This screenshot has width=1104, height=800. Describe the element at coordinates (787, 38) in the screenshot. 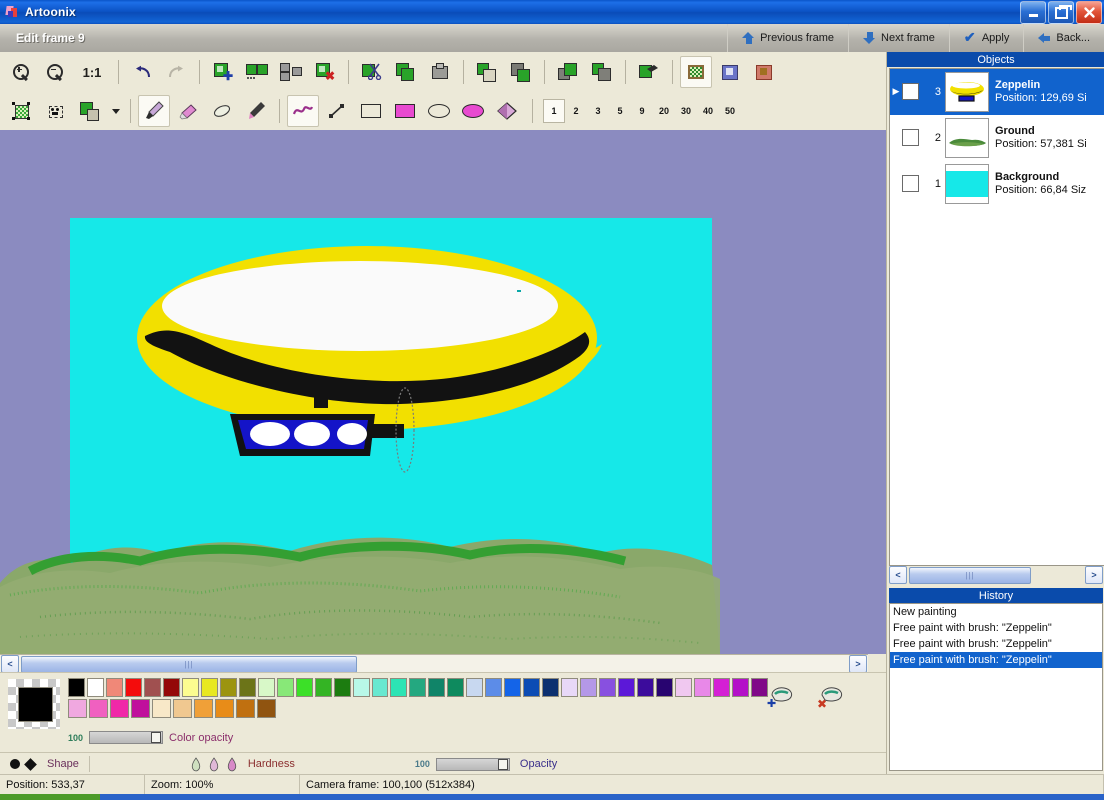

I see `previous-frame-button: Previous frame` at that location.